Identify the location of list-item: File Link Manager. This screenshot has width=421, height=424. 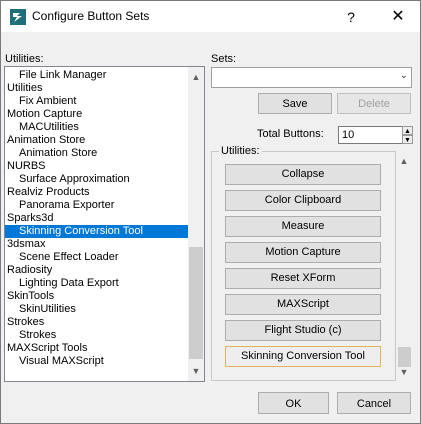
(96, 75).